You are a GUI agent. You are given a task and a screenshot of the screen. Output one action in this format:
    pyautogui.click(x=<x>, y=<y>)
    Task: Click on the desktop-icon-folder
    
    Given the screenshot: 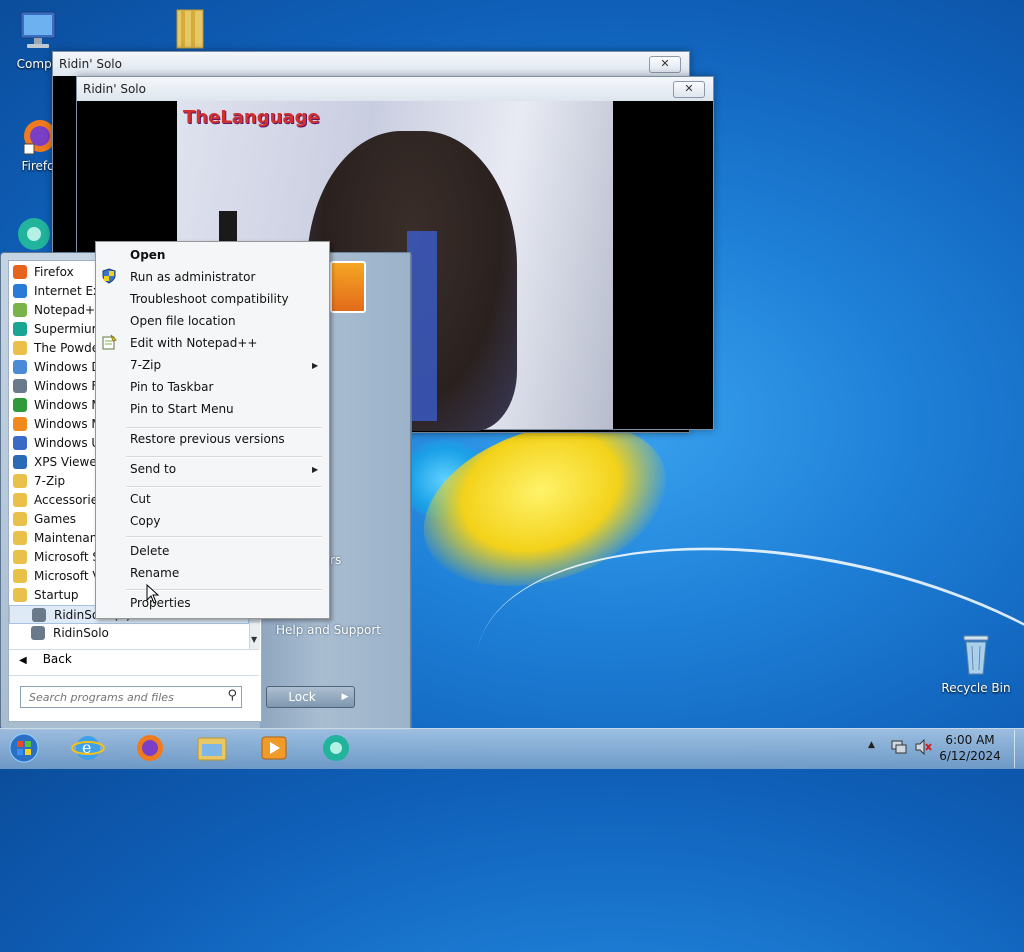 What is the action you would take?
    pyautogui.click(x=191, y=29)
    